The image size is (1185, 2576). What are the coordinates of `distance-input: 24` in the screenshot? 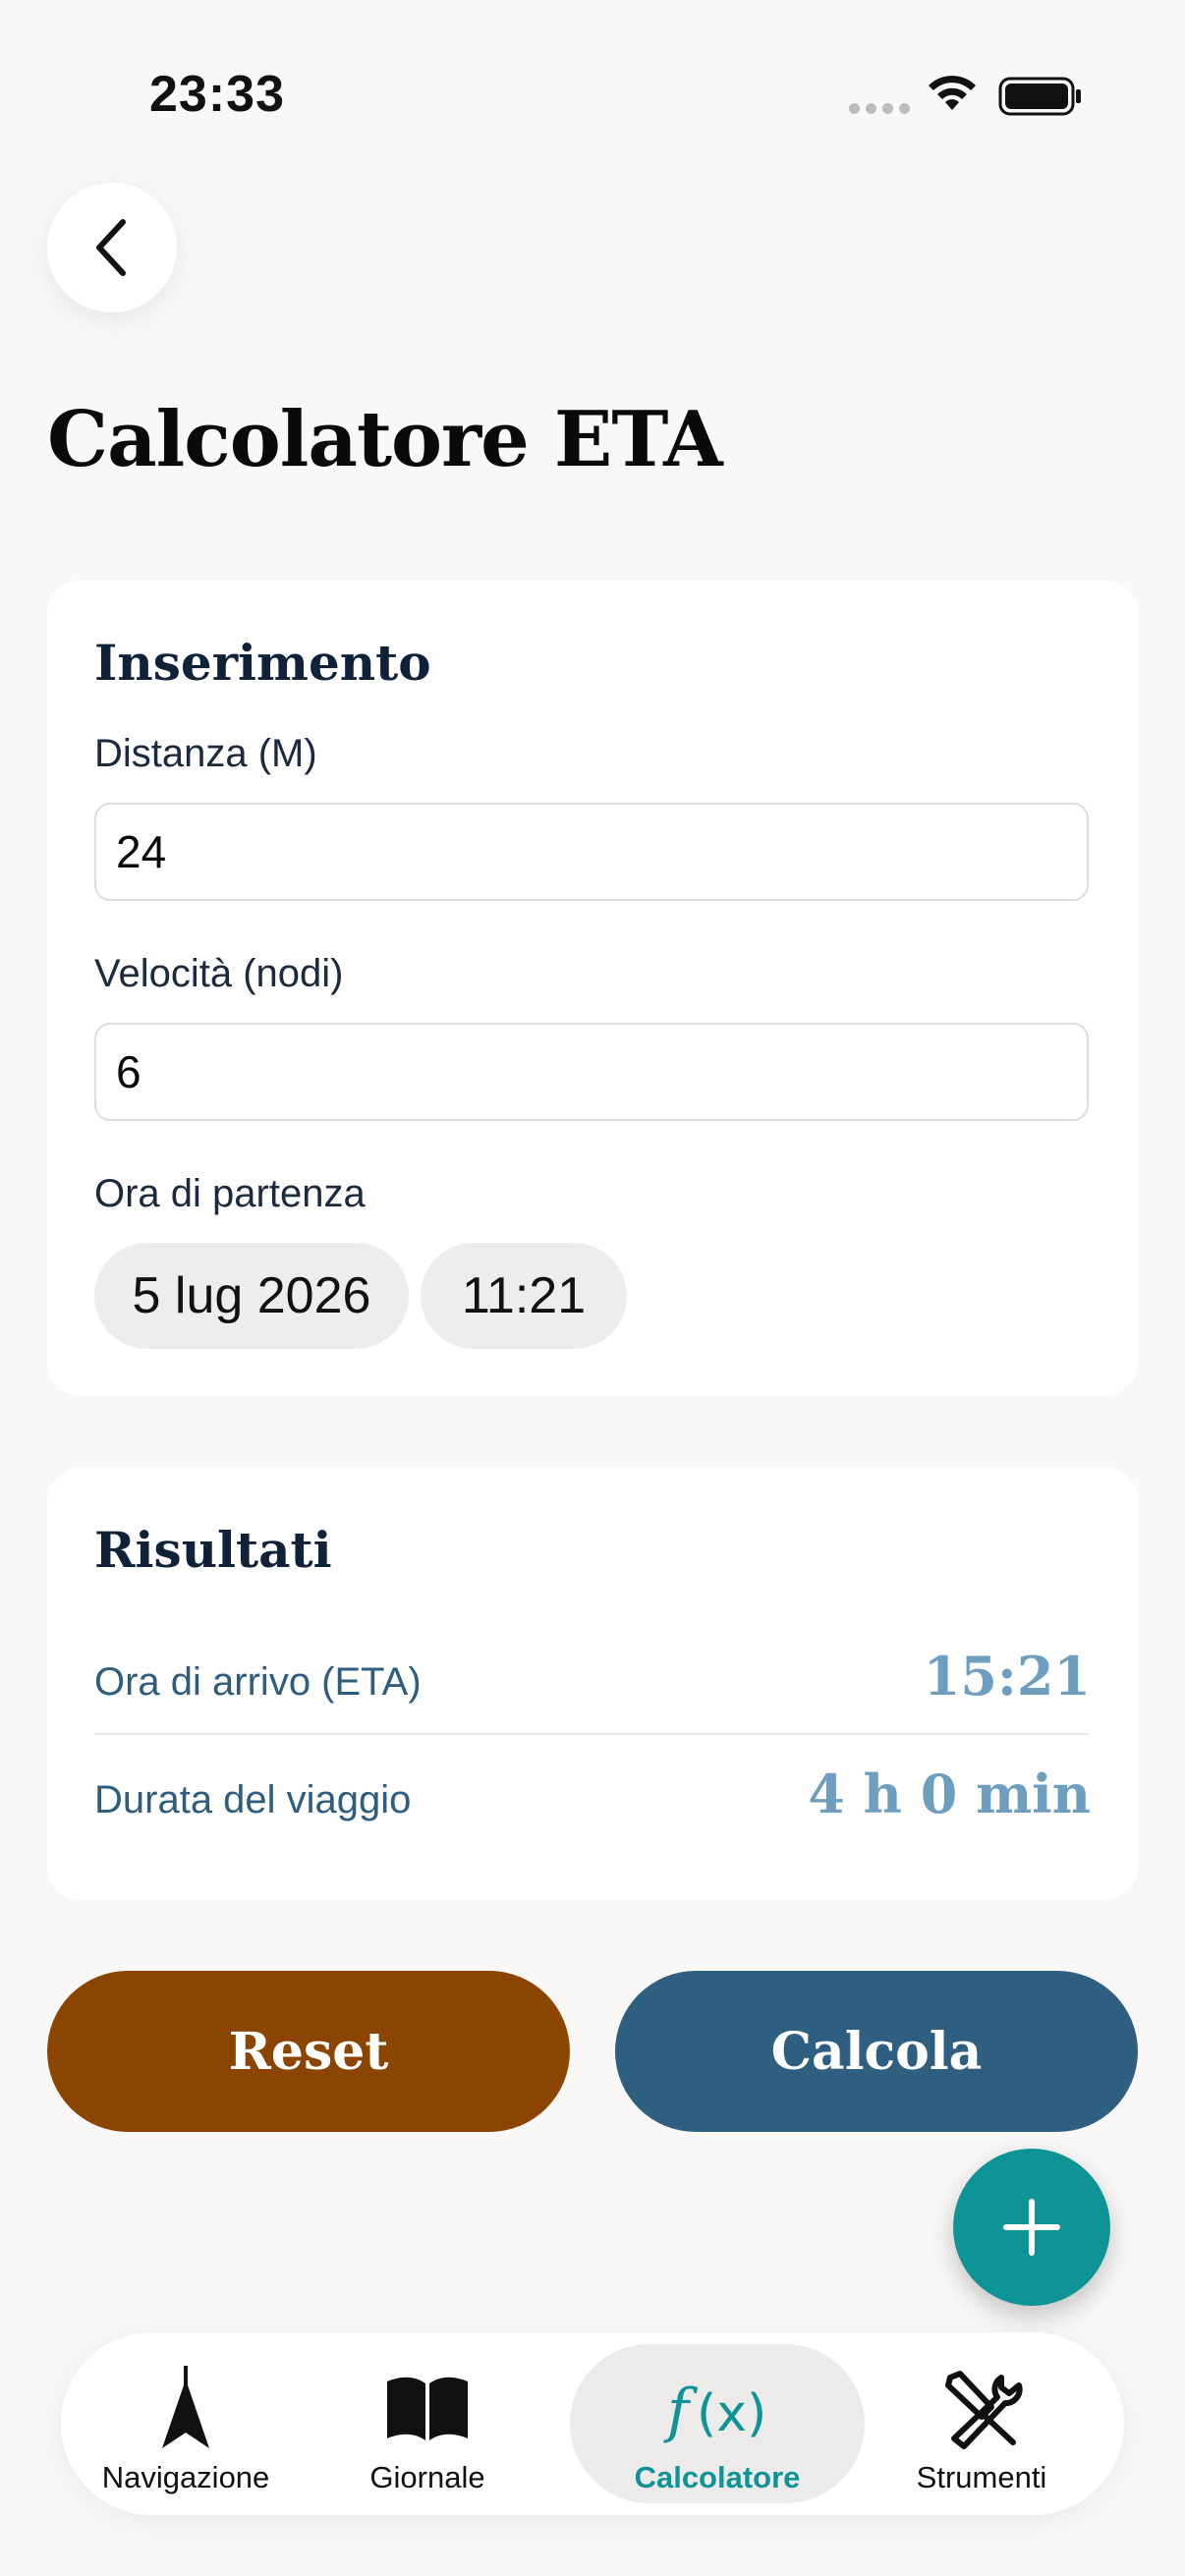 It's located at (592, 852).